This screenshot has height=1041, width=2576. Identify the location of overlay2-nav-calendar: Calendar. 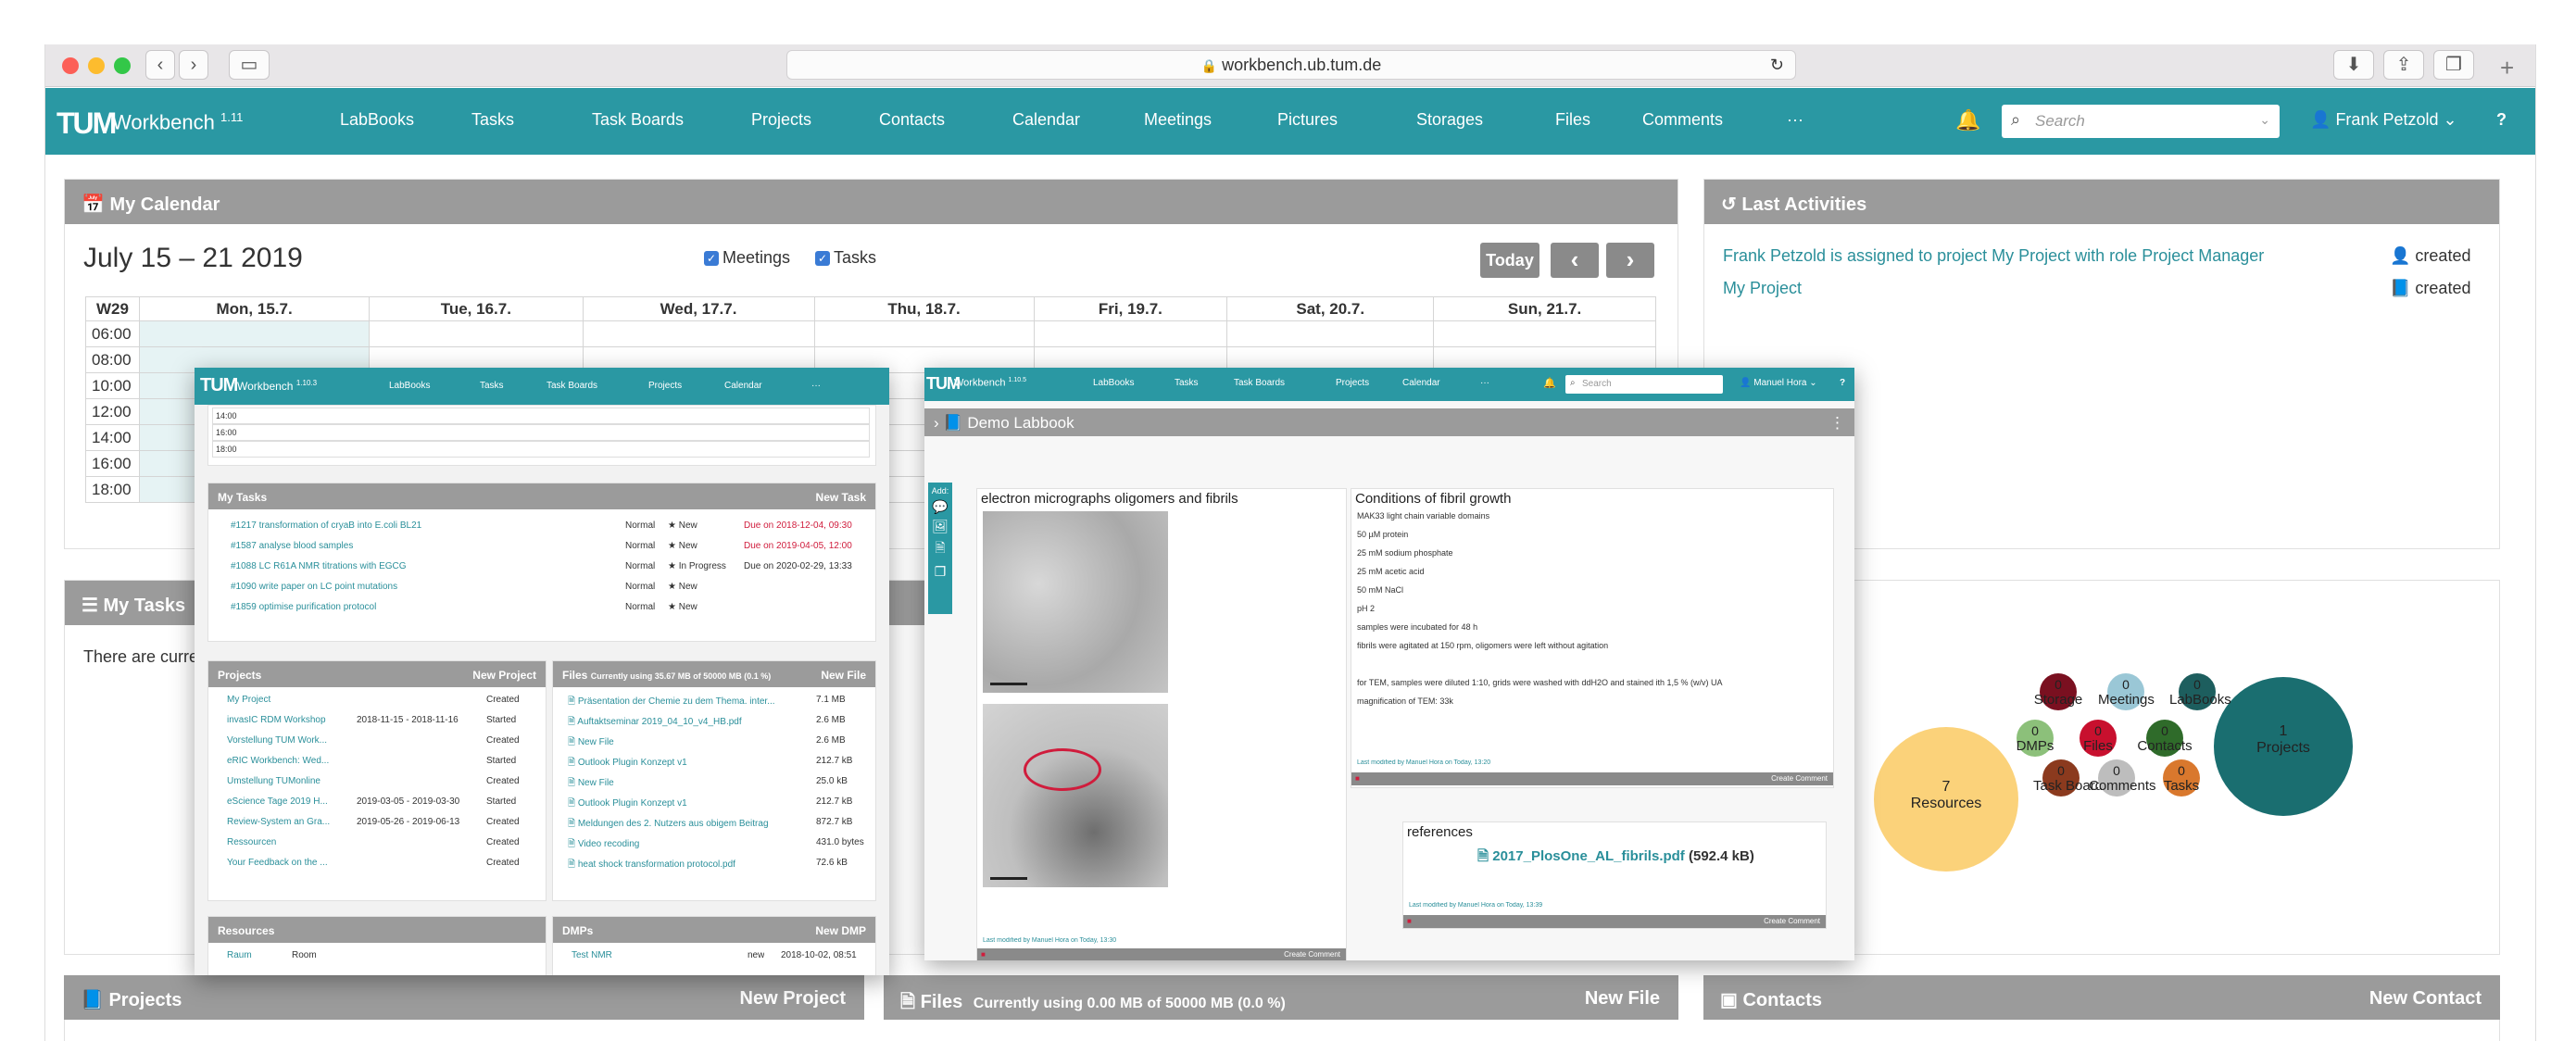
(1421, 383).